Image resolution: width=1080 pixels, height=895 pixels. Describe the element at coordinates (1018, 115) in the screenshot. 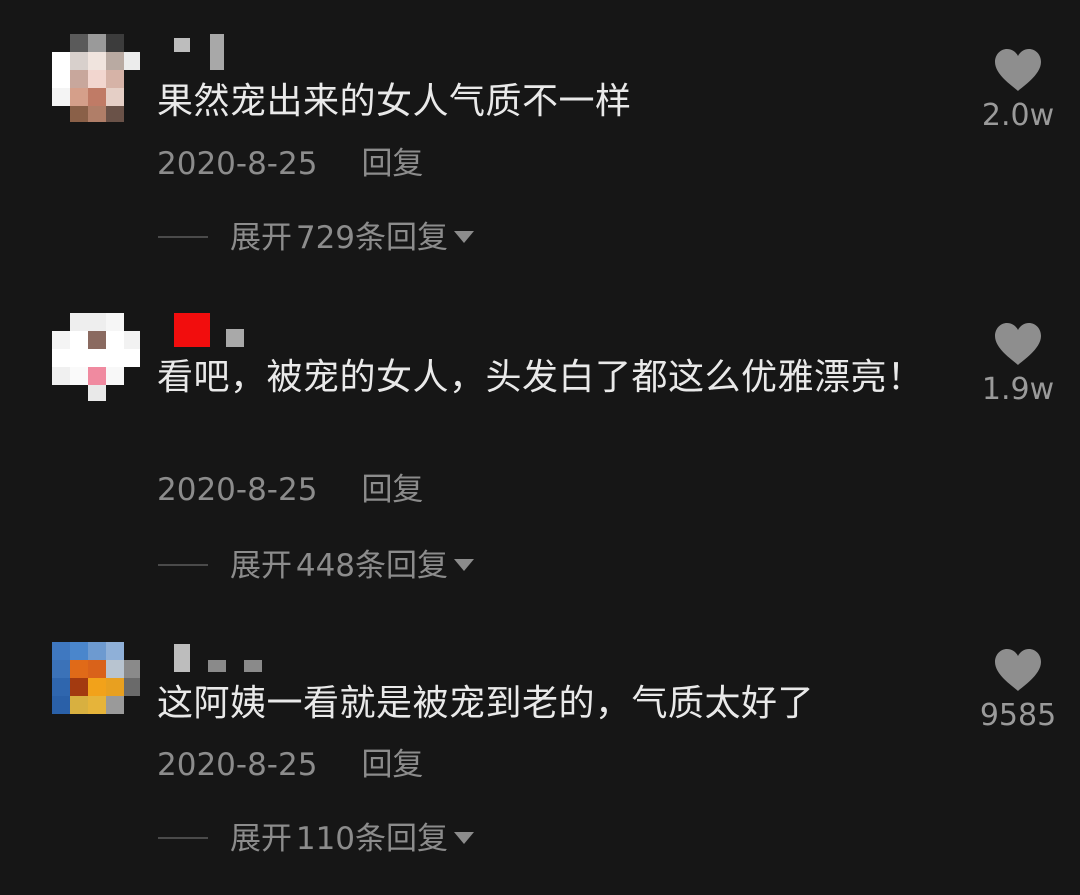

I see `like-count: 2.0w` at that location.